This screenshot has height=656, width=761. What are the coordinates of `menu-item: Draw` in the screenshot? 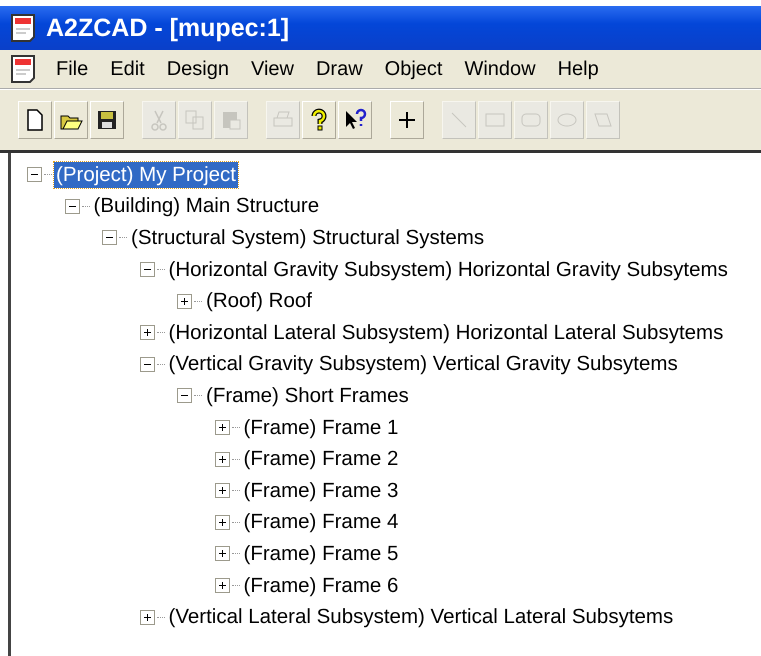 It's located at (339, 69).